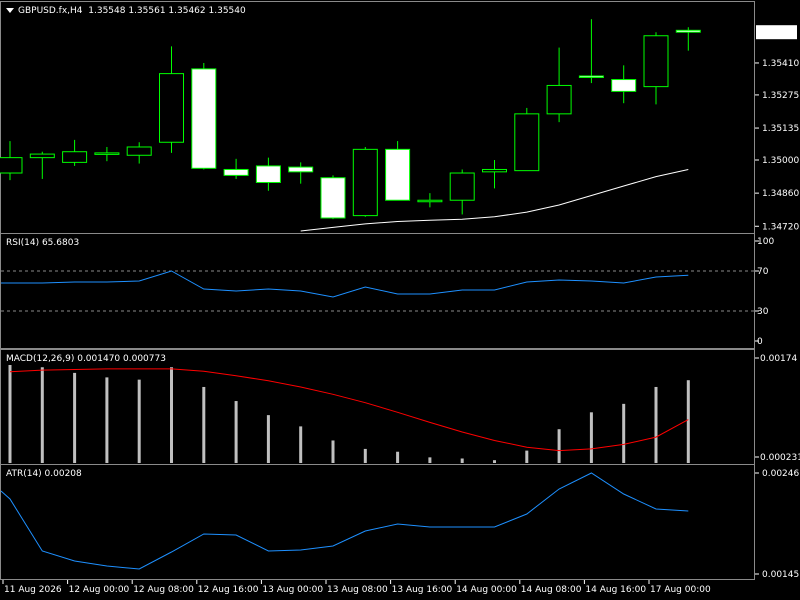  I want to click on time-tick-label: 11 Aug 2026, so click(33, 590).